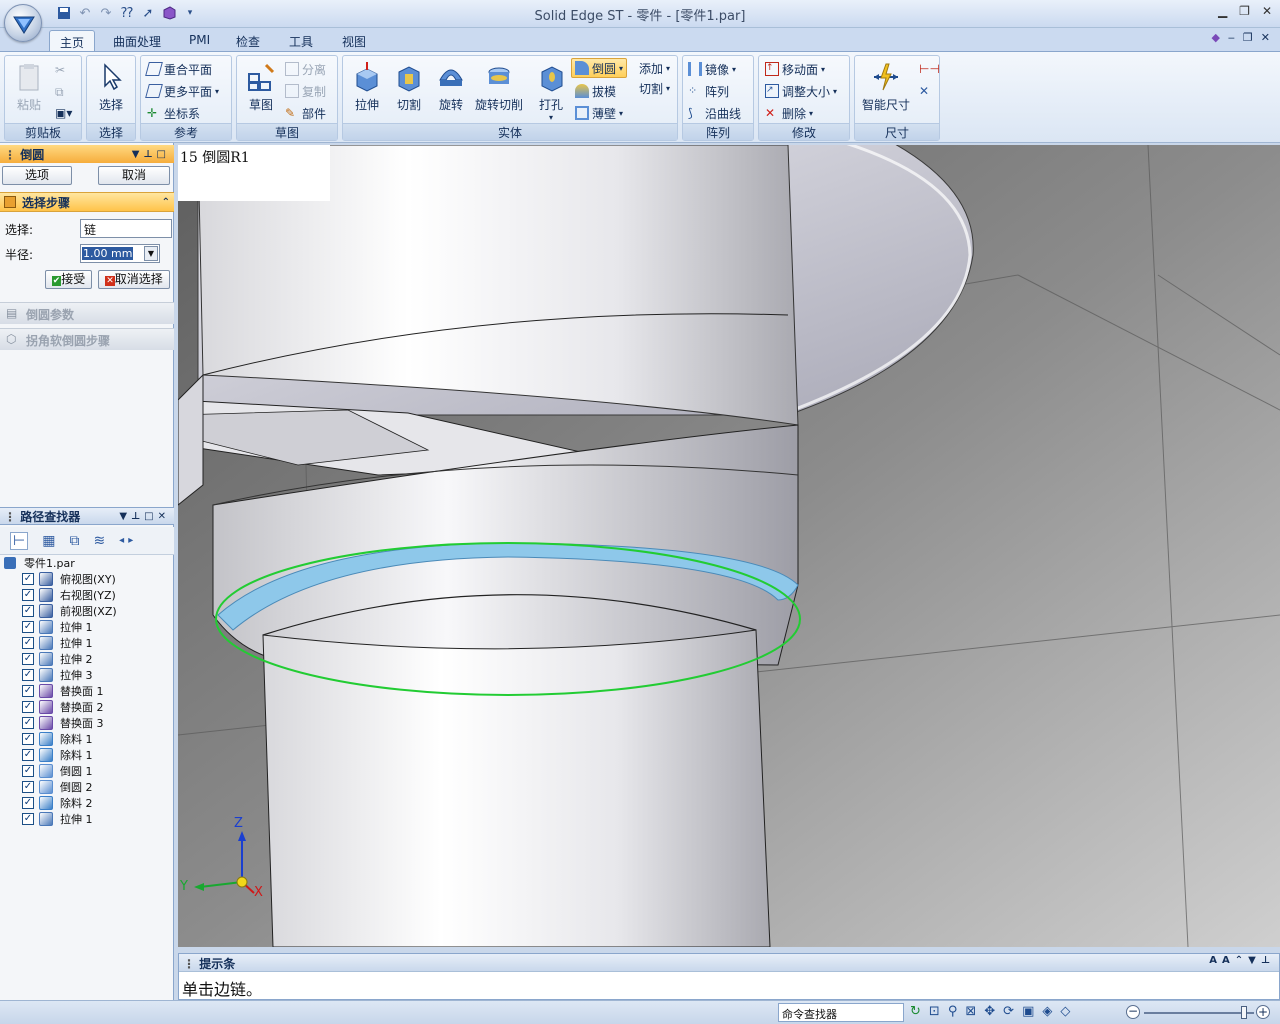 The image size is (1280, 1024). I want to click on tree-item: ✓ 替换面 1, so click(63, 691).